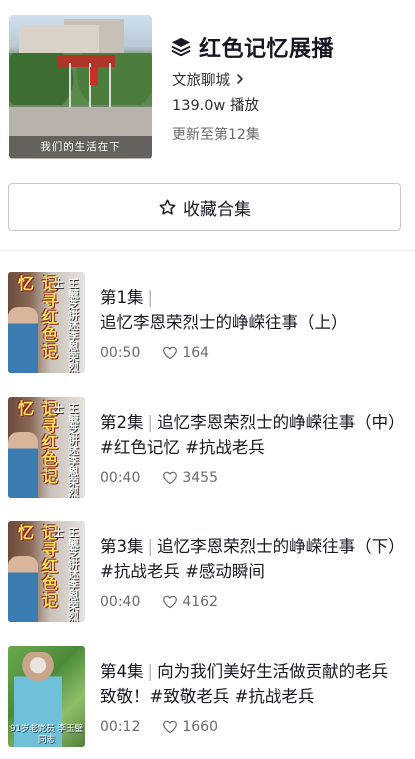 The image size is (415, 759). I want to click on layers-icon, so click(181, 47).